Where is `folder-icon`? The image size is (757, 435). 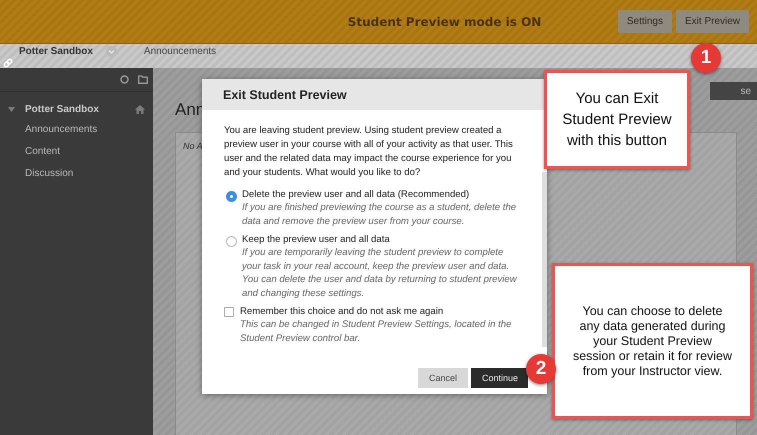 folder-icon is located at coordinates (143, 79).